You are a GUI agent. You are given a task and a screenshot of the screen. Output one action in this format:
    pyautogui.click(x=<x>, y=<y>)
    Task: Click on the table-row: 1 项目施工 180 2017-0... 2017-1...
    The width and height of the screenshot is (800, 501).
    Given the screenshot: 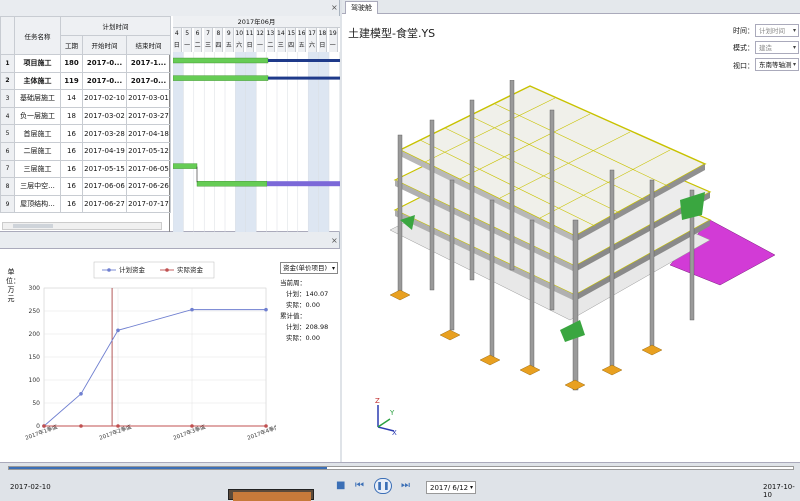 What is the action you would take?
    pyautogui.click(x=85, y=63)
    